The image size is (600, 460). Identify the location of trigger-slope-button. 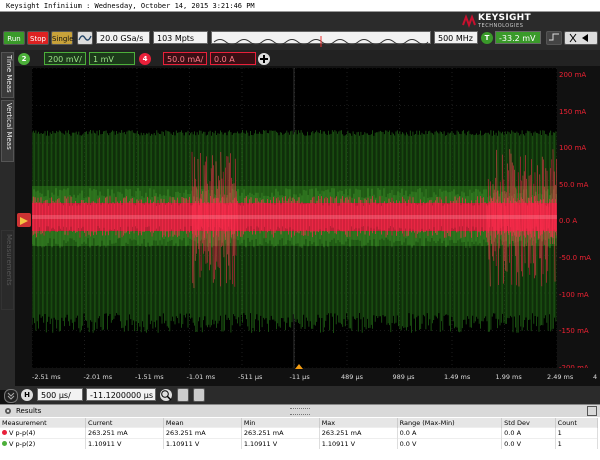
(554, 38).